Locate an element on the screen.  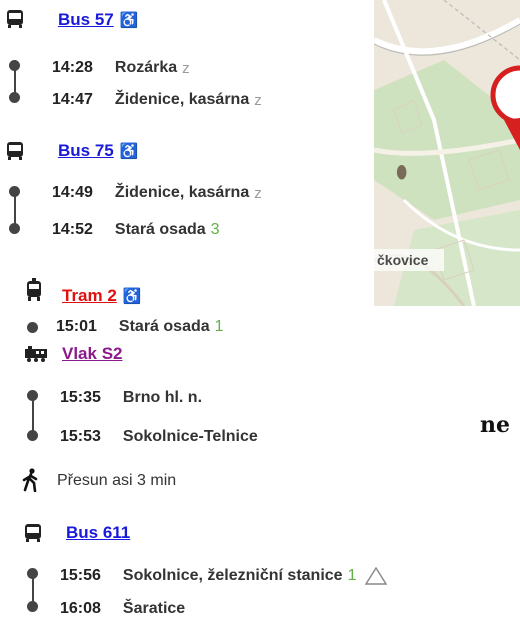
stop-time: 15:53 is located at coordinates (80, 436).